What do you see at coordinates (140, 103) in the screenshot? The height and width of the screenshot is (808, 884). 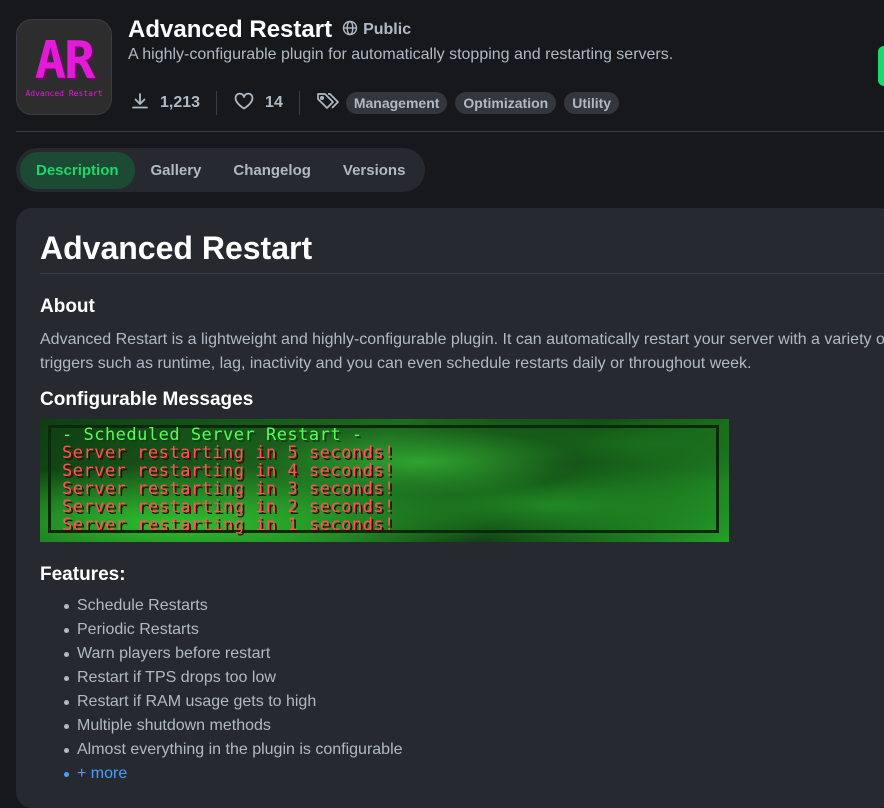 I see `download-icon` at bounding box center [140, 103].